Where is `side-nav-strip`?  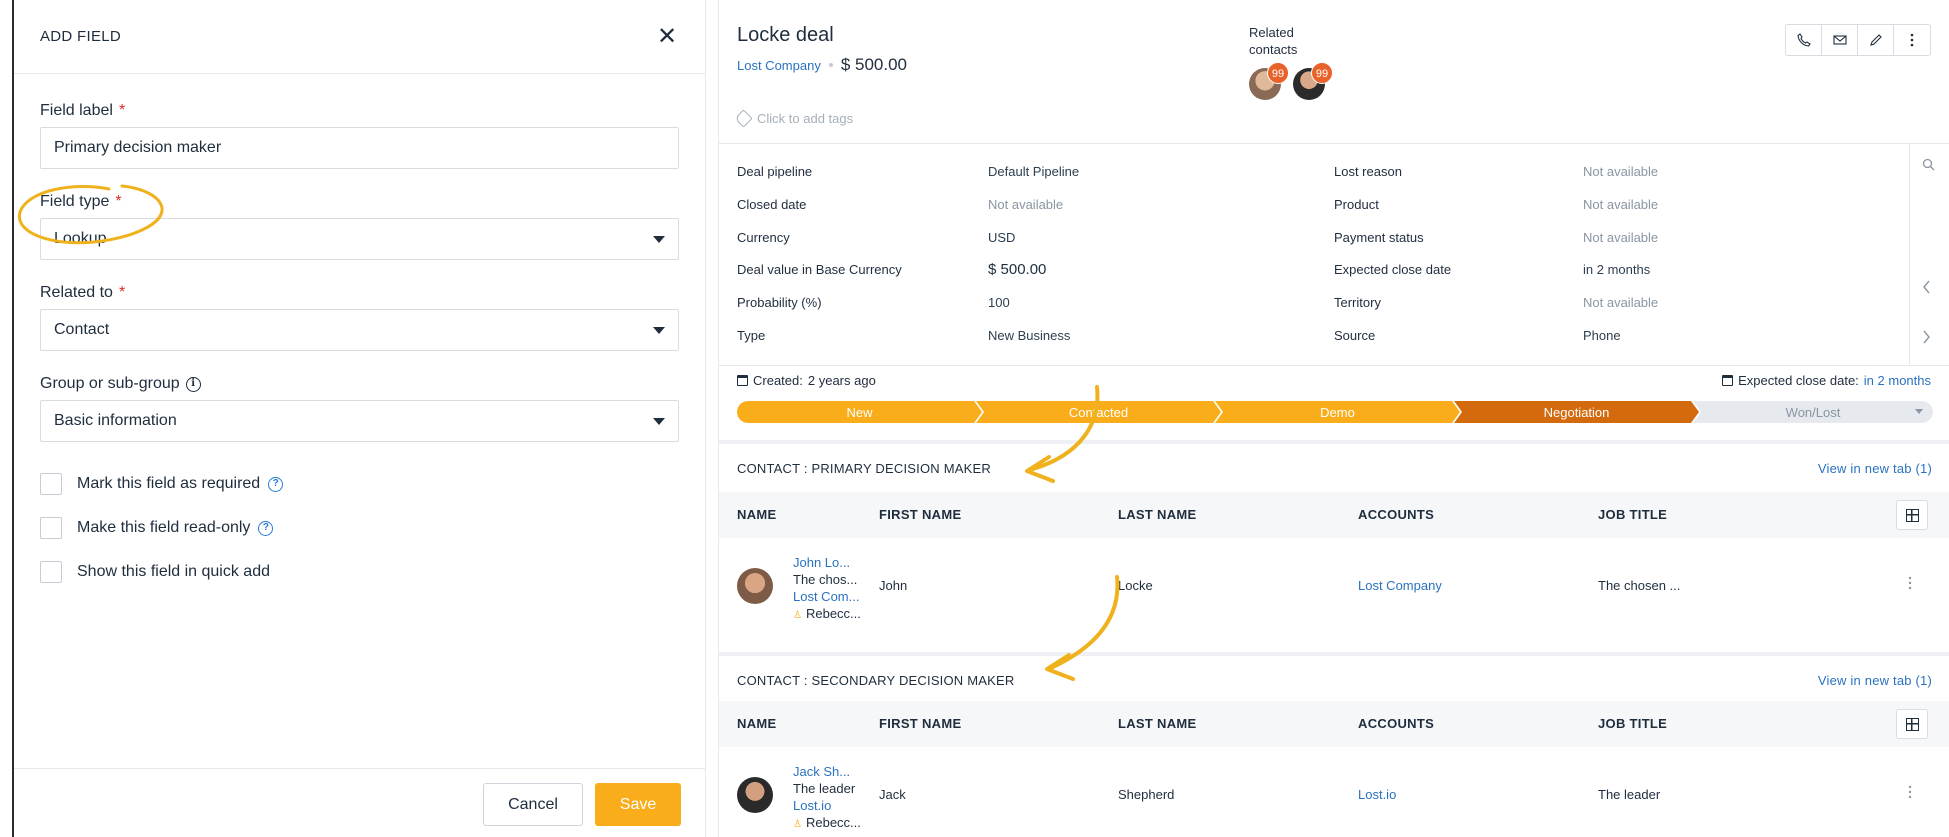 side-nav-strip is located at coordinates (1929, 255).